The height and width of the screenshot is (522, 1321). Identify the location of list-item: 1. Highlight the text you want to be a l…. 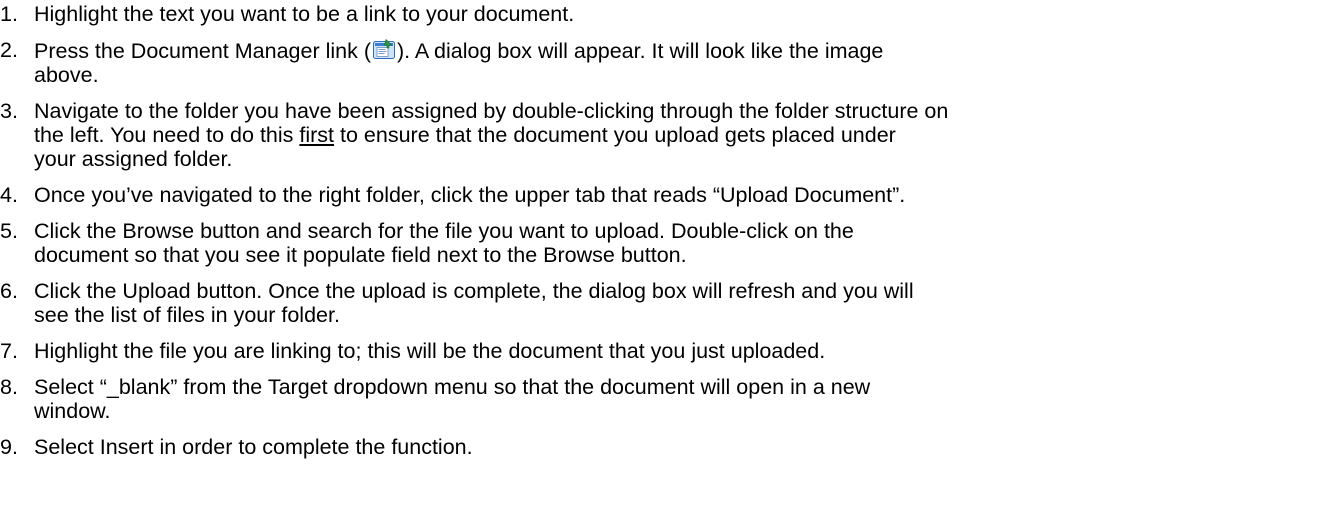
(660, 14).